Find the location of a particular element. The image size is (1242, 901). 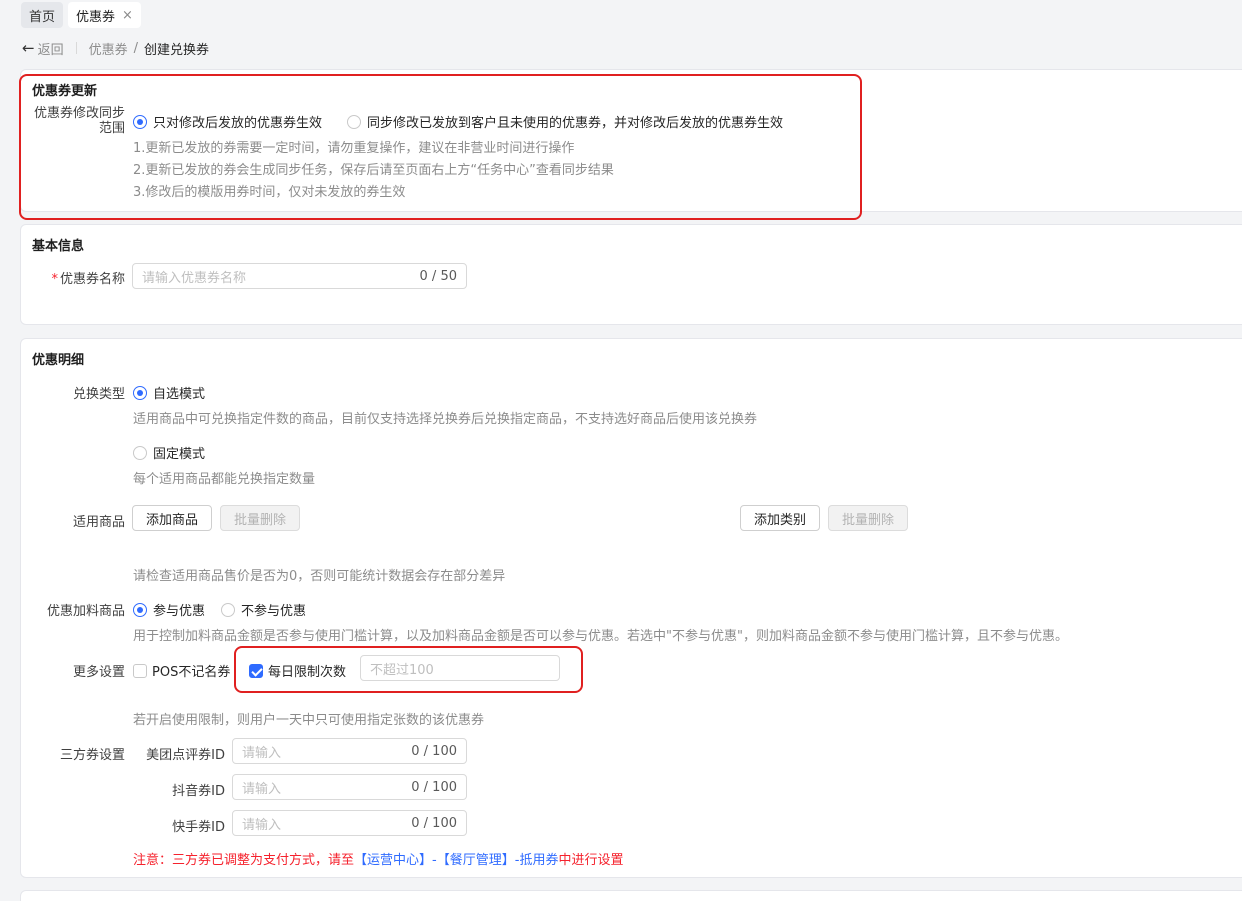

third-party-notice: 注意：三方券已调整为支付方式，请至【运营中心】-【餐厅管理】-抵用券中进行设置 is located at coordinates (378, 858).